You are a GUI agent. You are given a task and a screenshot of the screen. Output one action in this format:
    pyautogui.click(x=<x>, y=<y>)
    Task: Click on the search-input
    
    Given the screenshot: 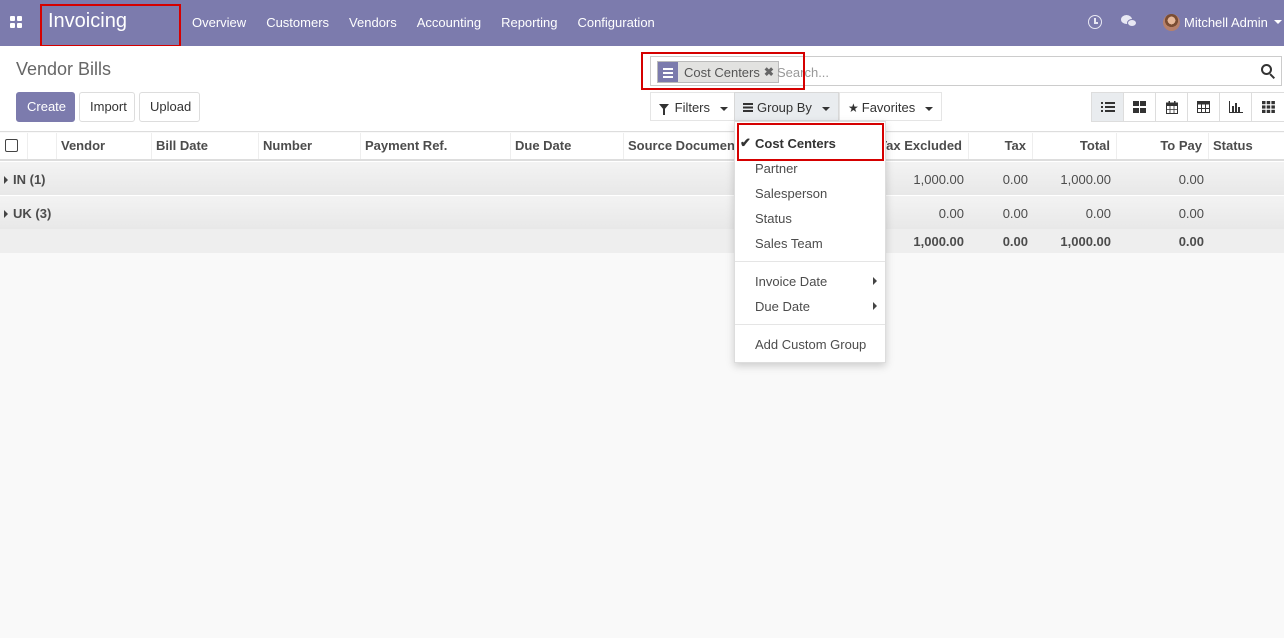 What is the action you would take?
    pyautogui.click(x=1012, y=72)
    